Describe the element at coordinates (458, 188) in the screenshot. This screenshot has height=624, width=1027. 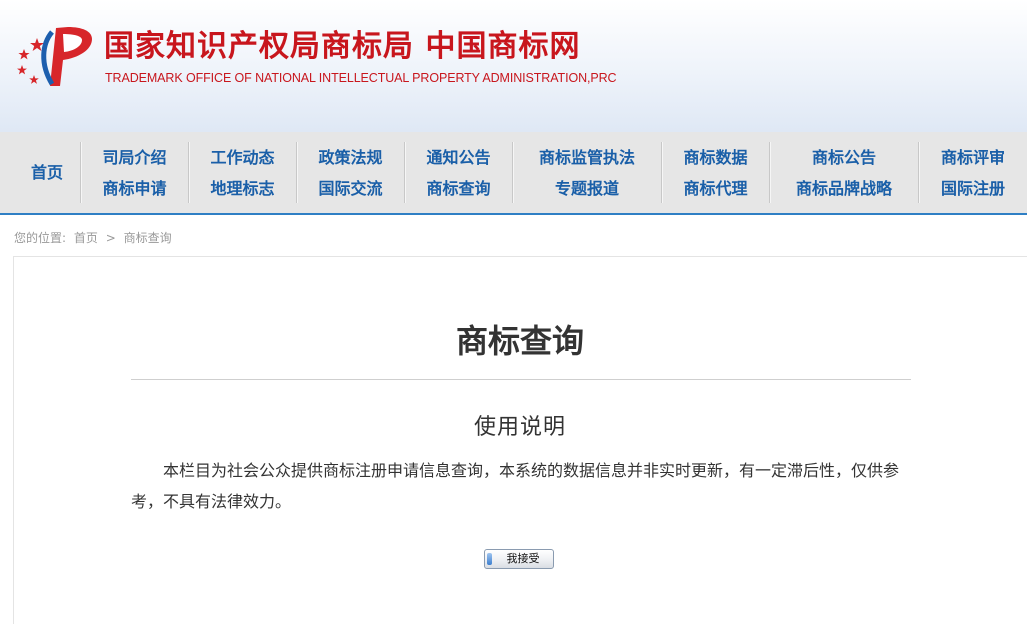
I see `nav-link-trademark-search: 商标查询` at that location.